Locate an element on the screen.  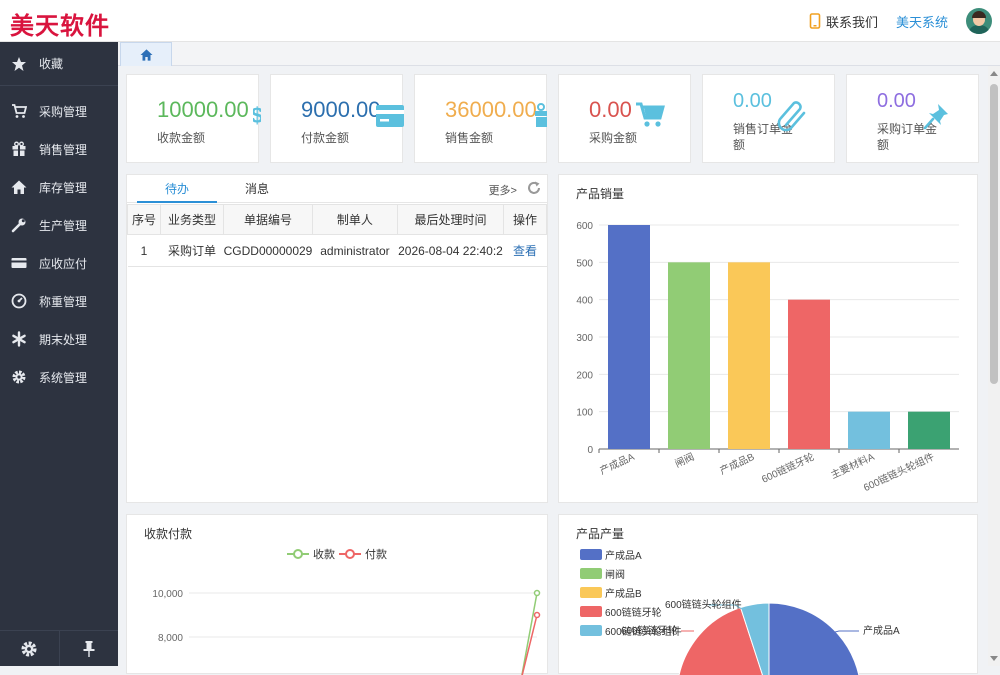
stat-card-receipts: 10000.00 收款金额 $ is located at coordinates (193, 118).